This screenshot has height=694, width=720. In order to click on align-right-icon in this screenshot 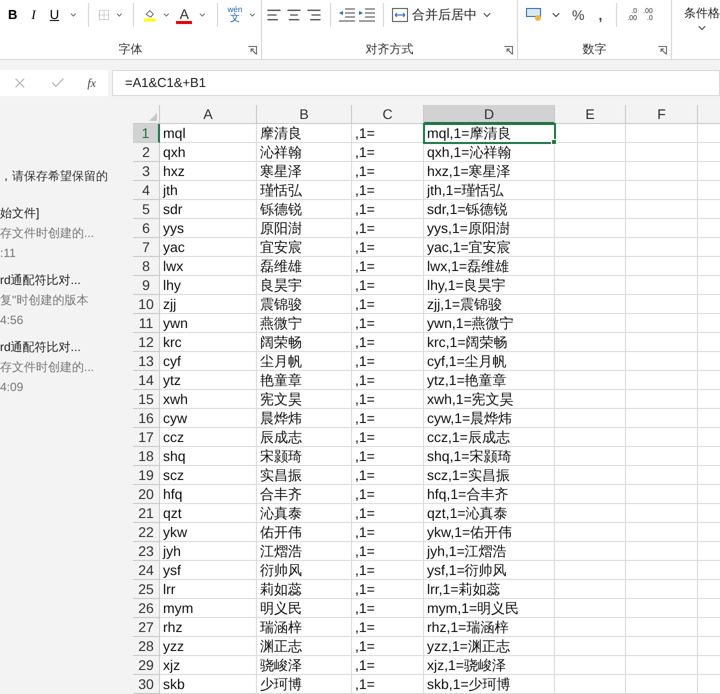, I will do `click(314, 15)`.